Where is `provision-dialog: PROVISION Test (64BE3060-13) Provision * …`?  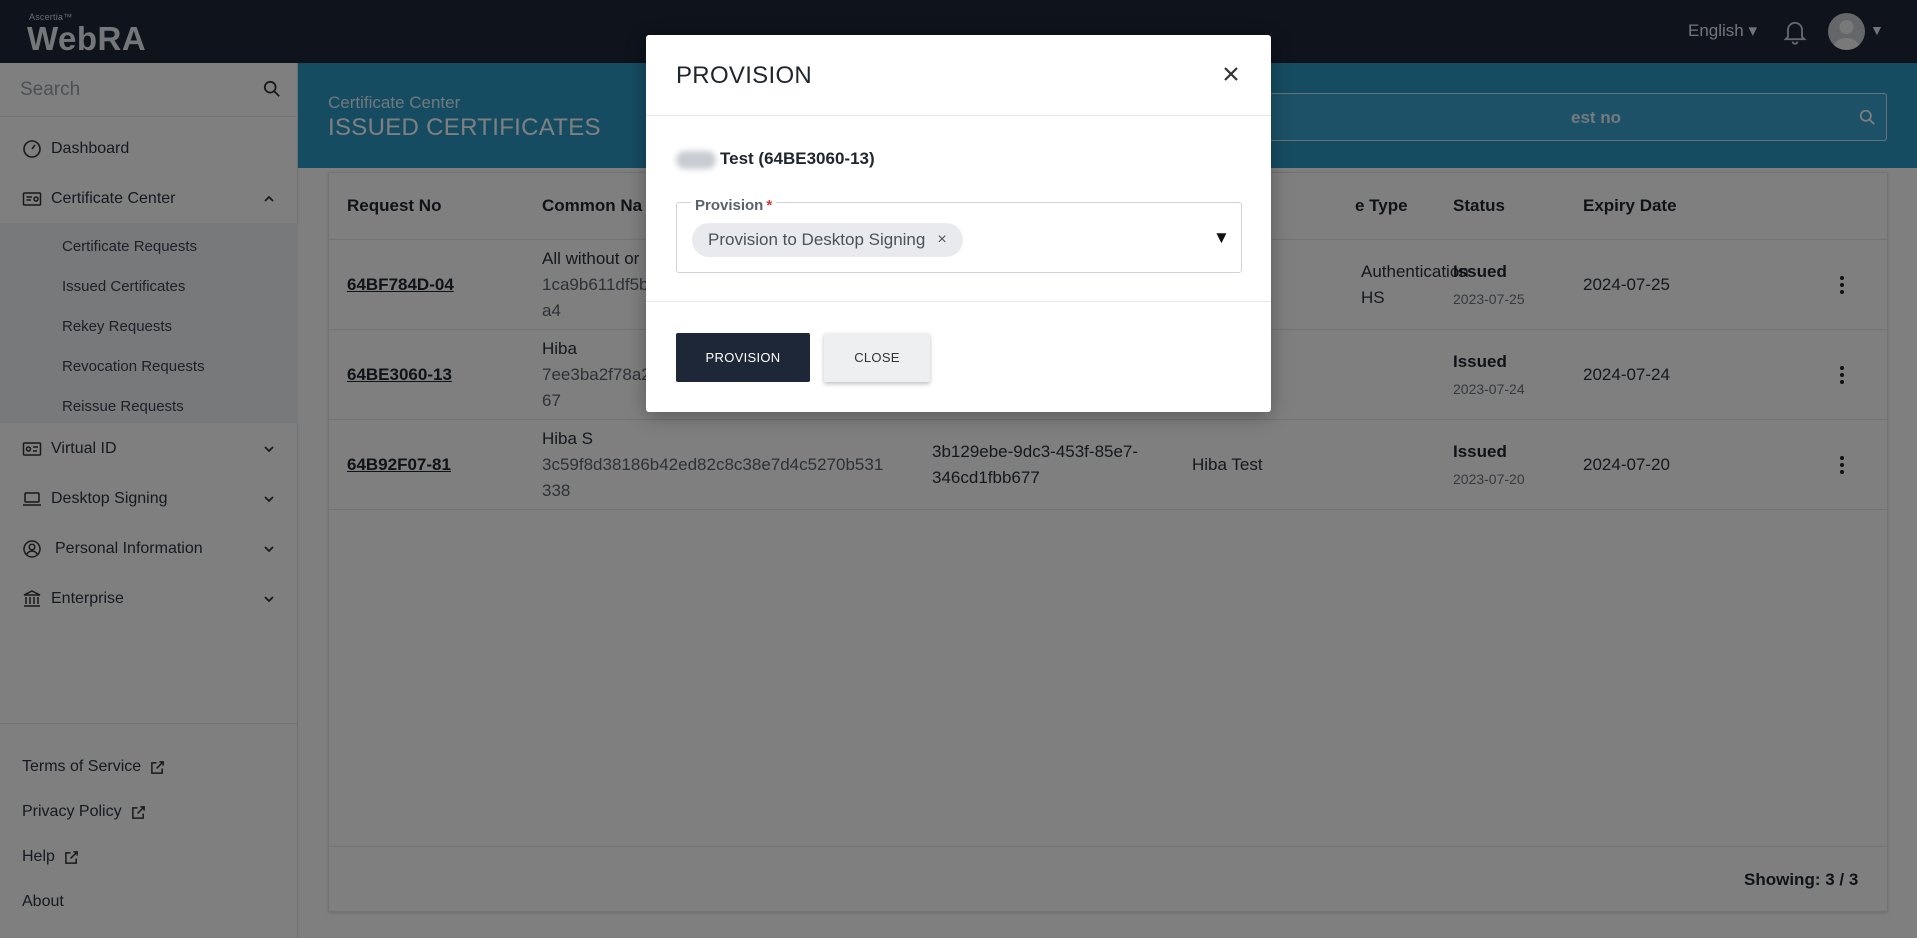 provision-dialog: PROVISION Test (64BE3060-13) Provision * … is located at coordinates (958, 223).